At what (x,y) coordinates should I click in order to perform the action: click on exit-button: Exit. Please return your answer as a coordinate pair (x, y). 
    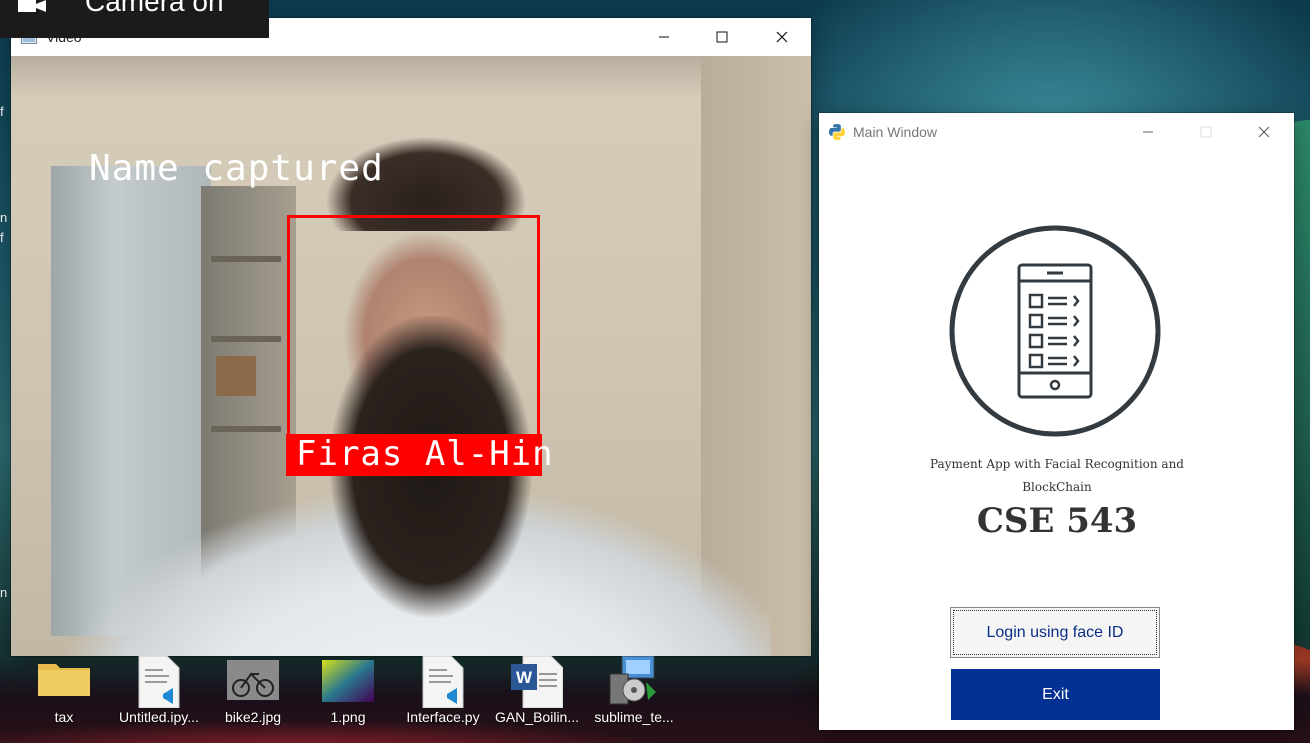
    Looking at the image, I should click on (1055, 694).